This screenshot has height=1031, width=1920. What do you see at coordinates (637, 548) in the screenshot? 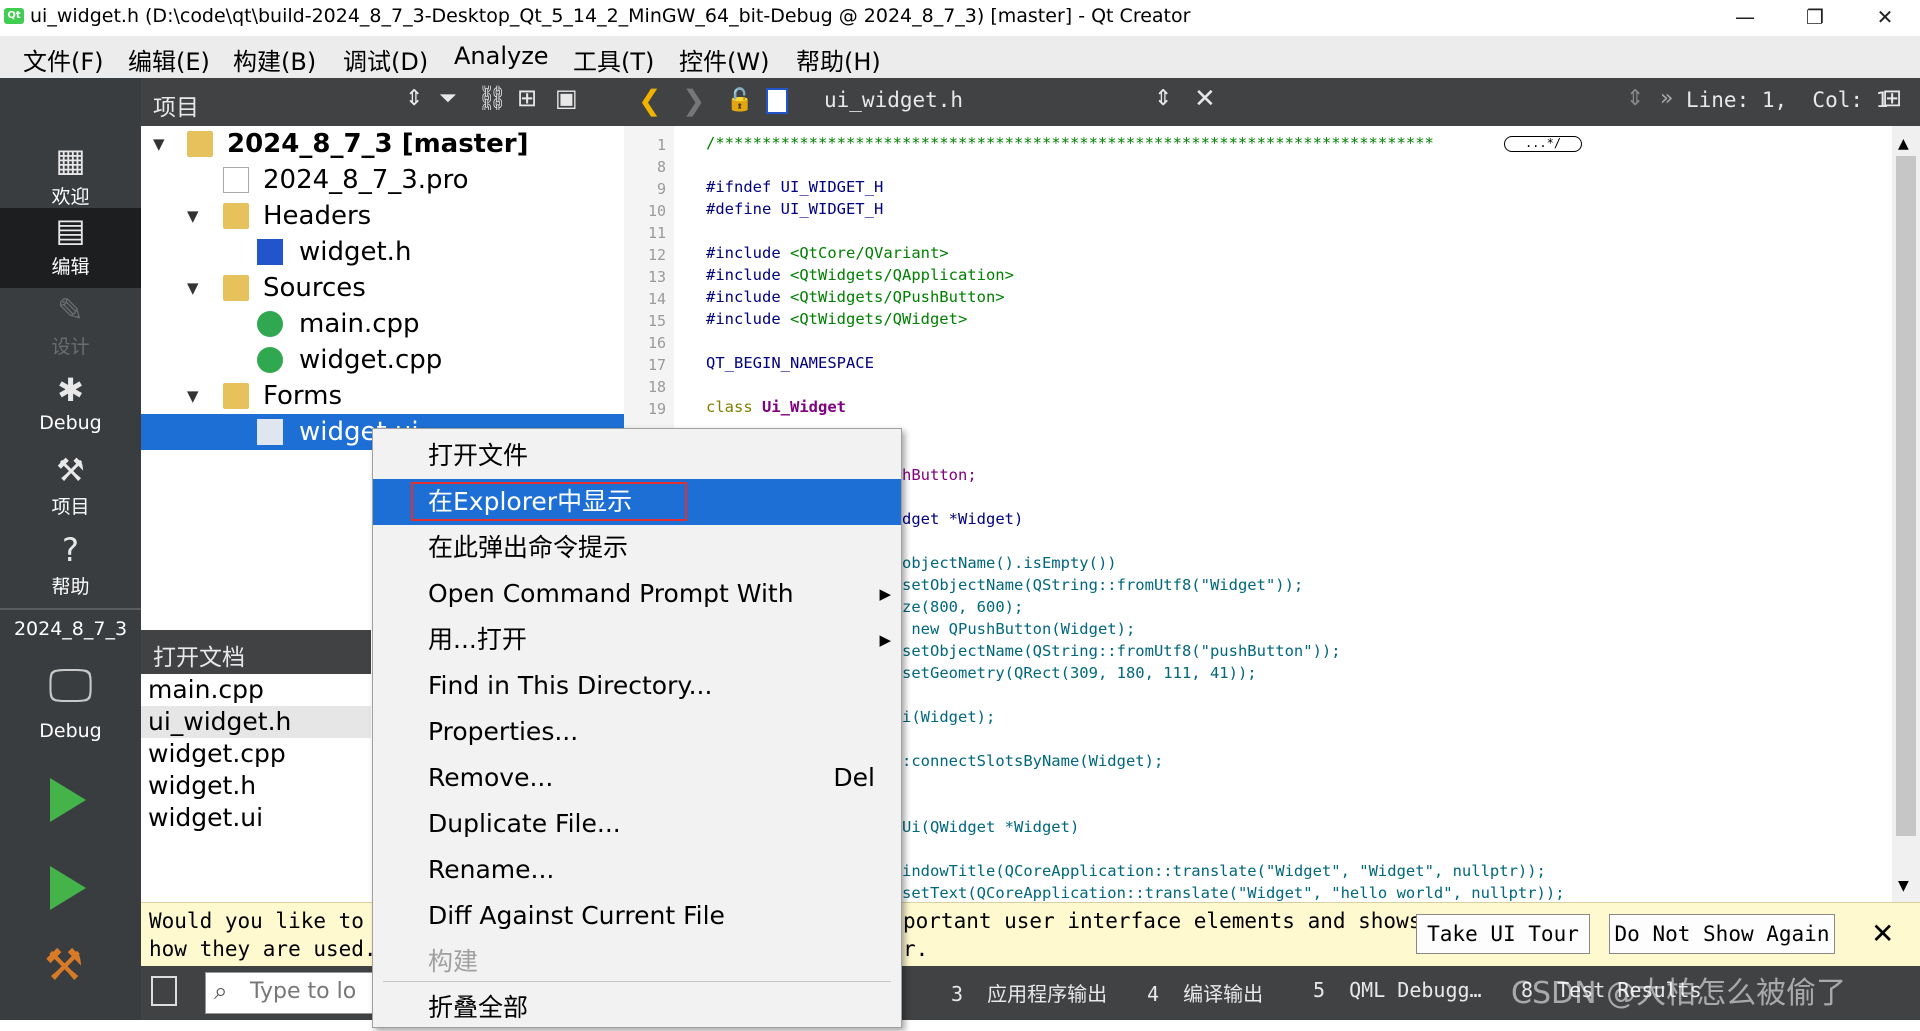
I see `menu-item-command-prompt: 在此弹出命令提示` at bounding box center [637, 548].